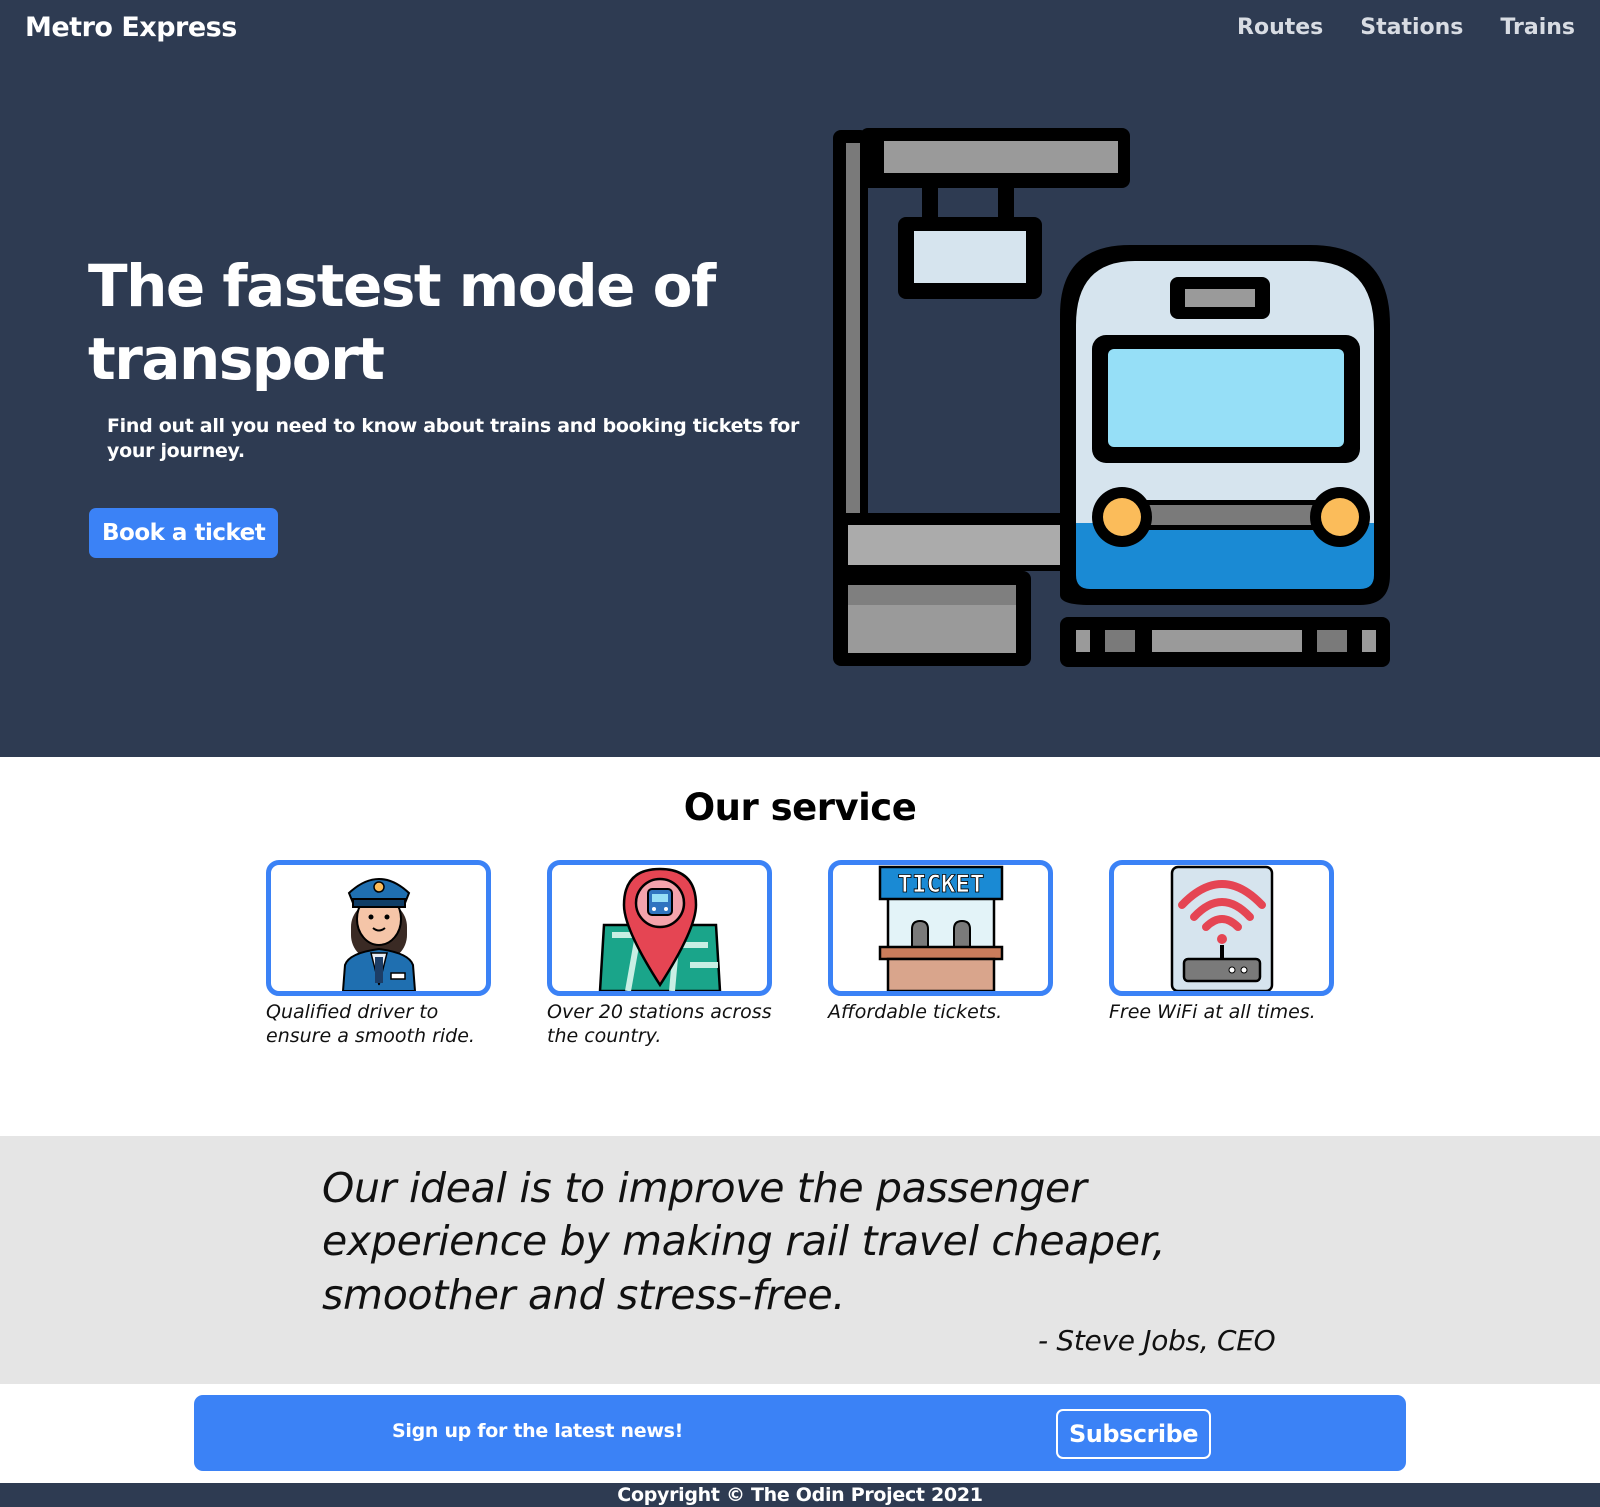 This screenshot has width=1600, height=1507. I want to click on wifi-router-icon, so click(1221, 928).